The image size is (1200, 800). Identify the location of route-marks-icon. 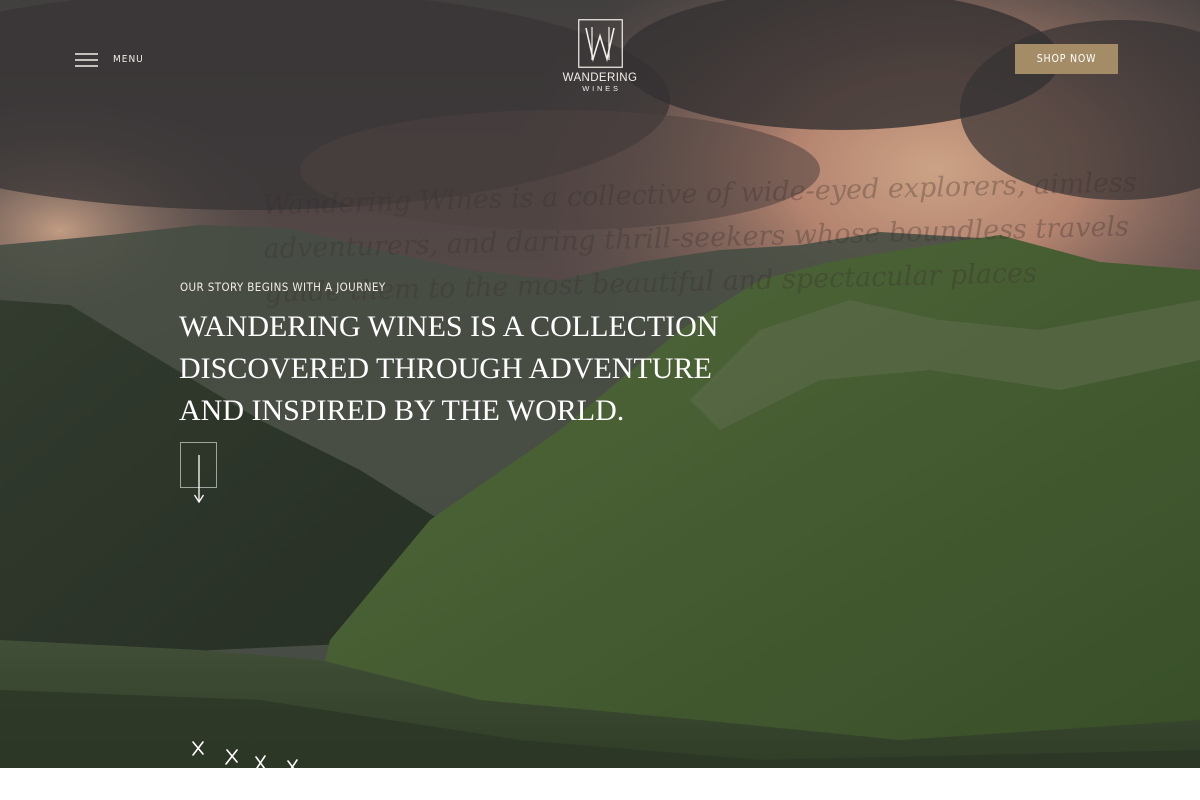
(245, 754).